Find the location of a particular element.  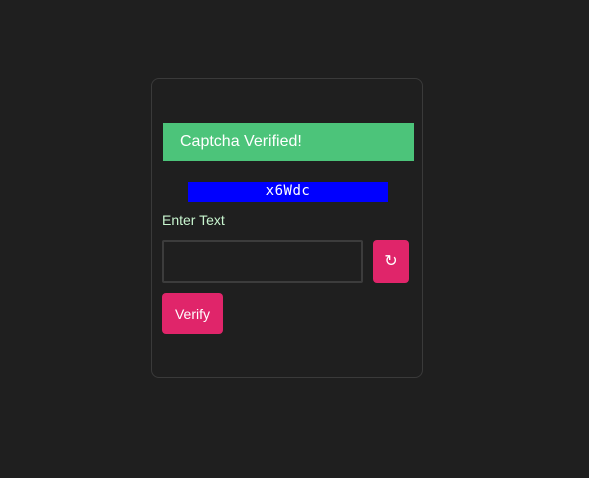

refresh-icon: ↻ is located at coordinates (391, 261).